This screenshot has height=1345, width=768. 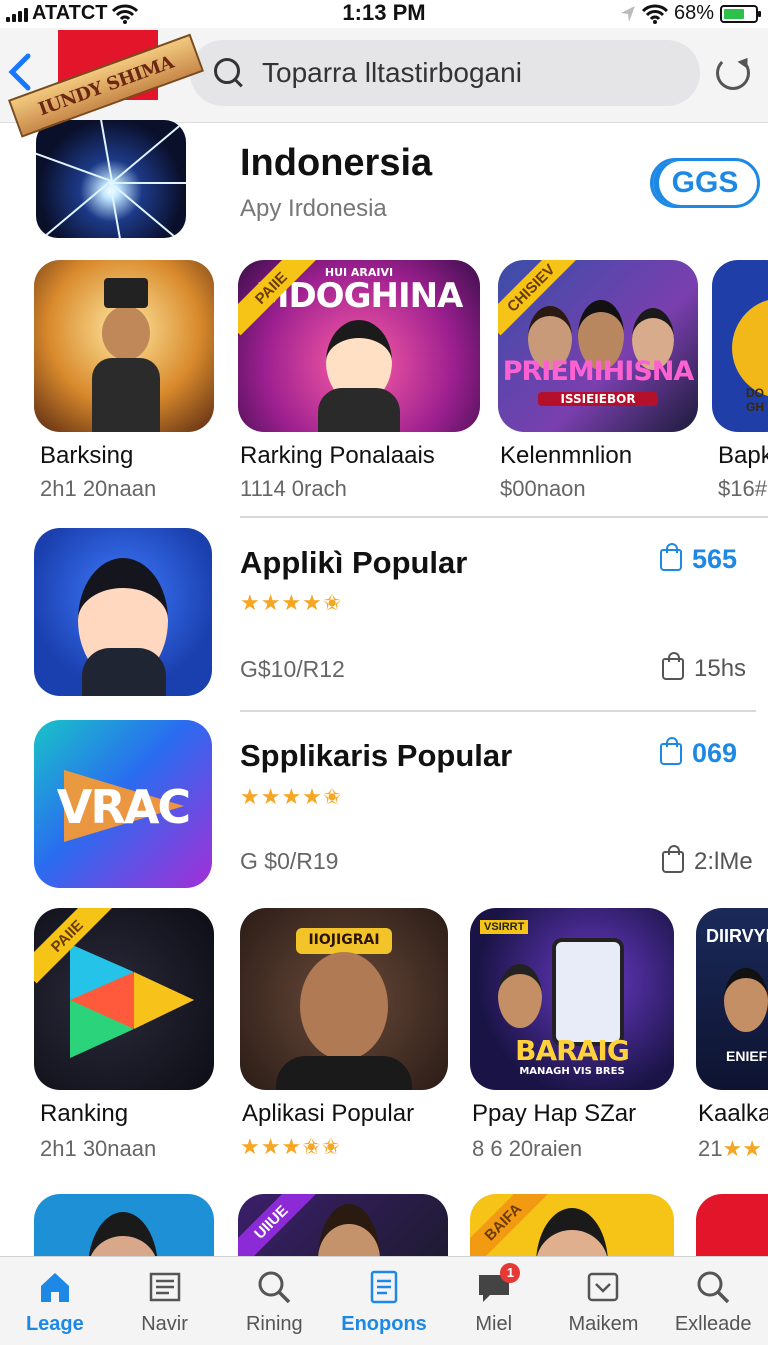 I want to click on app-tile: BARAIG MANAGH VIS BRES VSIRRT, so click(x=572, y=999).